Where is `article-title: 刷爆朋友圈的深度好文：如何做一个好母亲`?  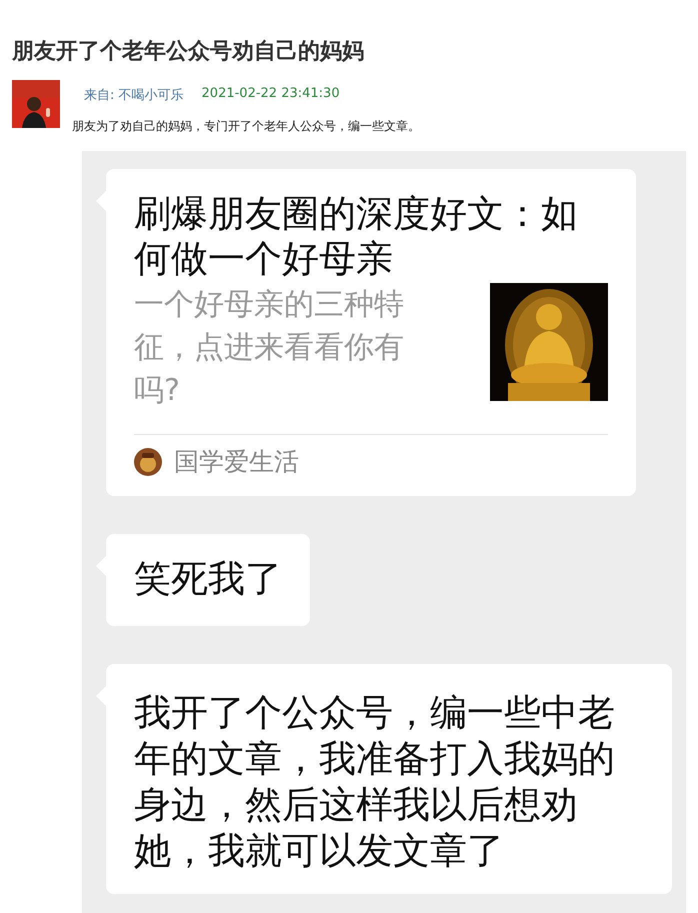
article-title: 刷爆朋友圈的深度好文：如何做一个好母亲 is located at coordinates (356, 236).